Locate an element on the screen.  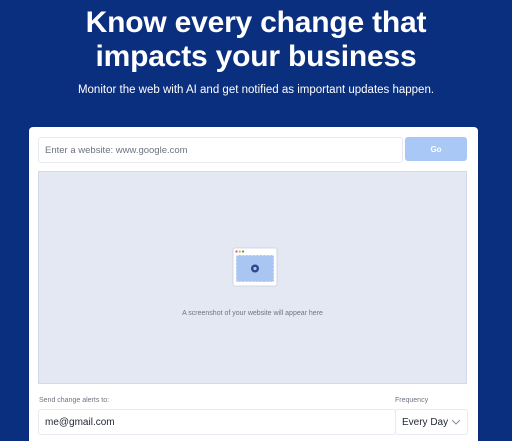
browser-screenshot-icon is located at coordinates (255, 267).